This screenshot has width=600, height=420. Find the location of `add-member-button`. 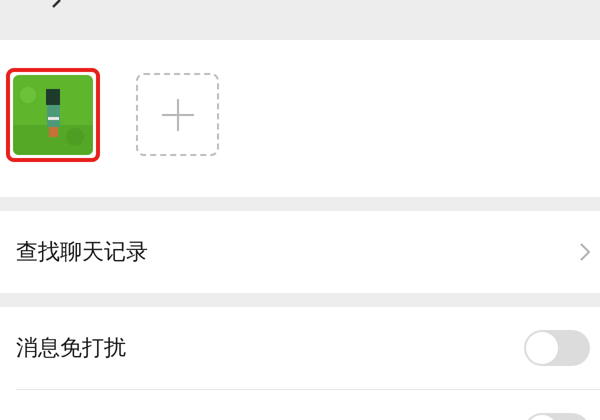

add-member-button is located at coordinates (177, 114).